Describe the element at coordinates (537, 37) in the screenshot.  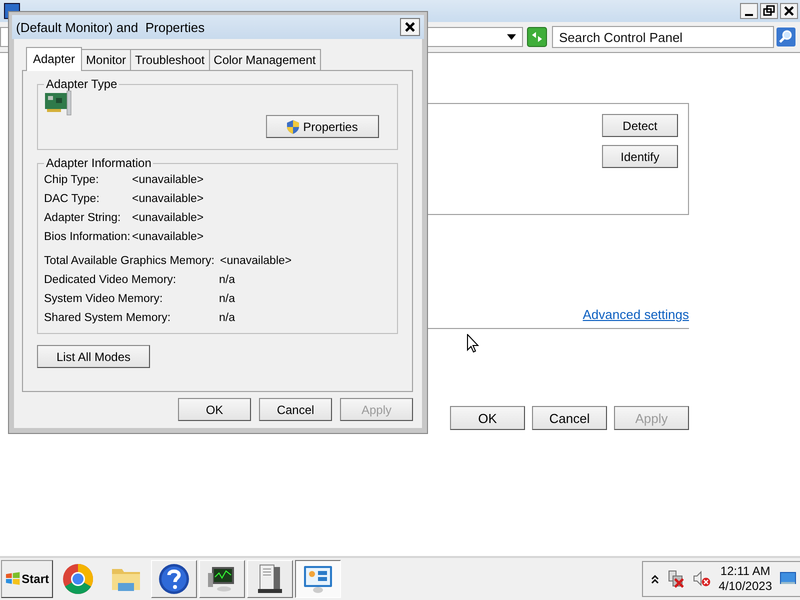
I see `refresh-icon` at that location.